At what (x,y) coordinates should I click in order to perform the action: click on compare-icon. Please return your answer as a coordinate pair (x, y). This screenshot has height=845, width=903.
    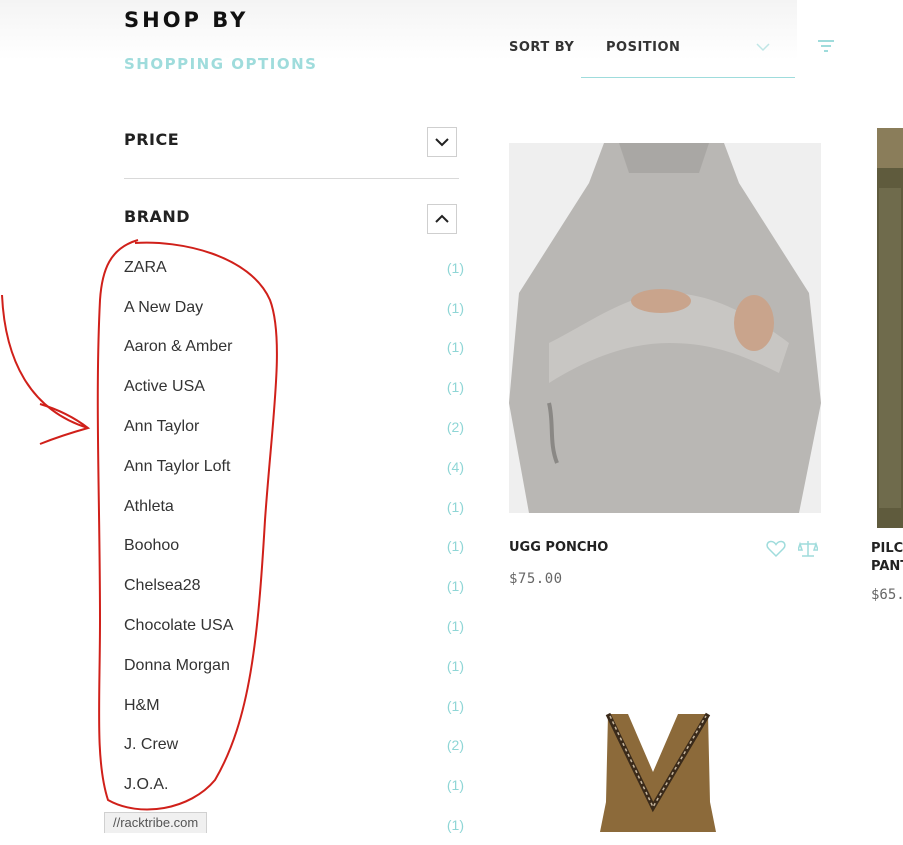
    Looking at the image, I should click on (808, 549).